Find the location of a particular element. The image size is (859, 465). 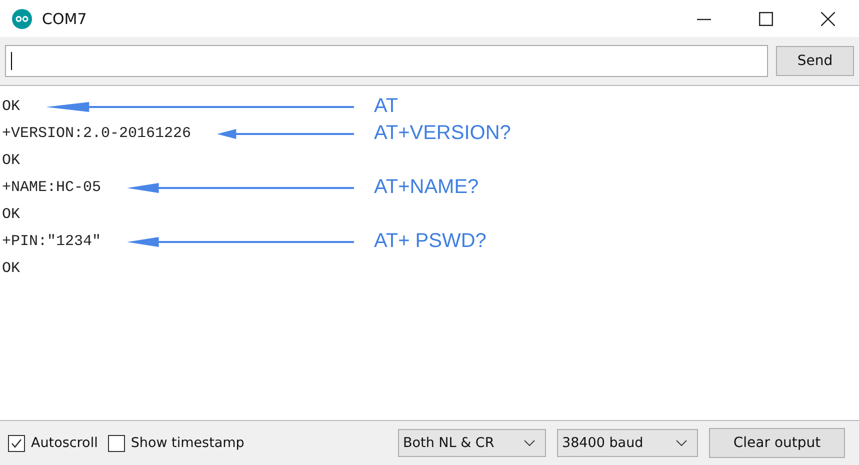

dropdown: Both NL & CR is located at coordinates (472, 443).